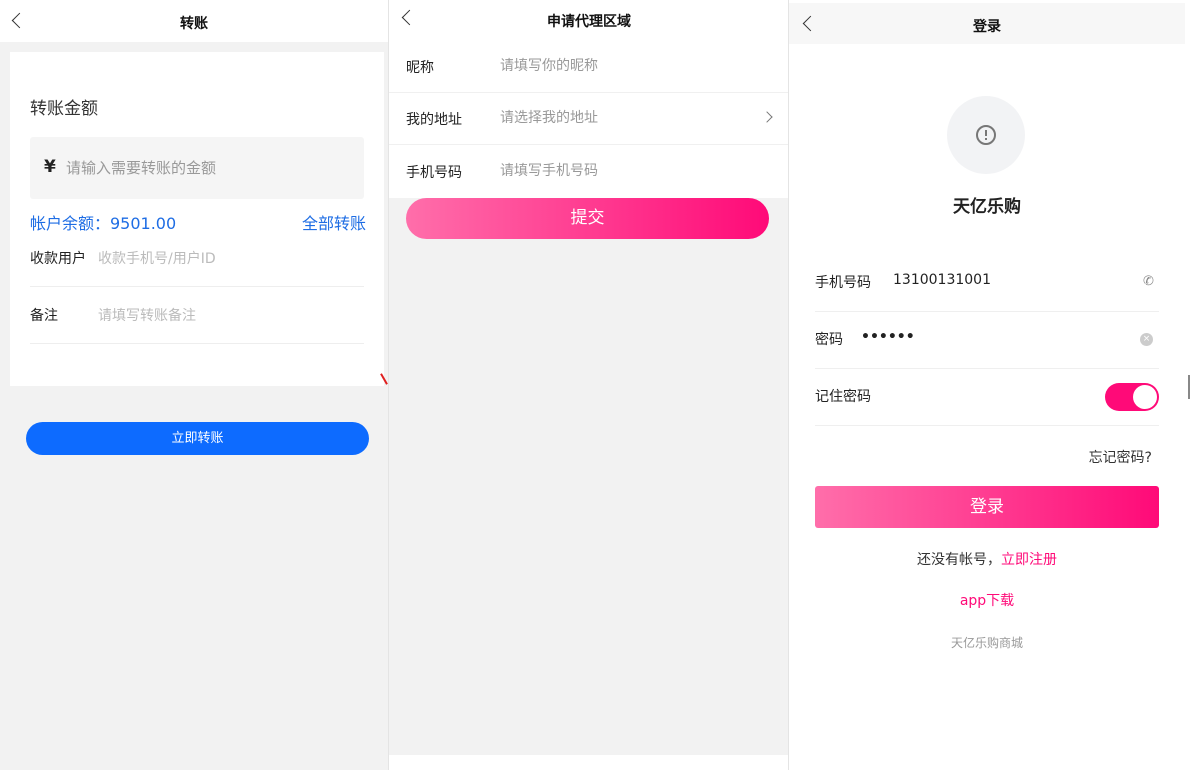 This screenshot has height=770, width=1193. I want to click on login-navbar: 登录, so click(987, 23).